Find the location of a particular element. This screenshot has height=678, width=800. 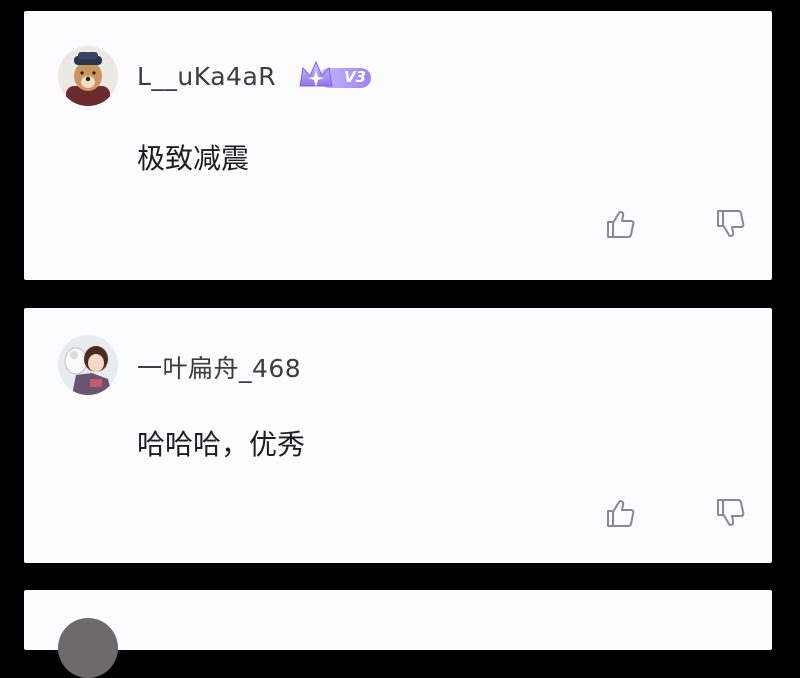

username: 一叶扁舟_468 is located at coordinates (219, 367).